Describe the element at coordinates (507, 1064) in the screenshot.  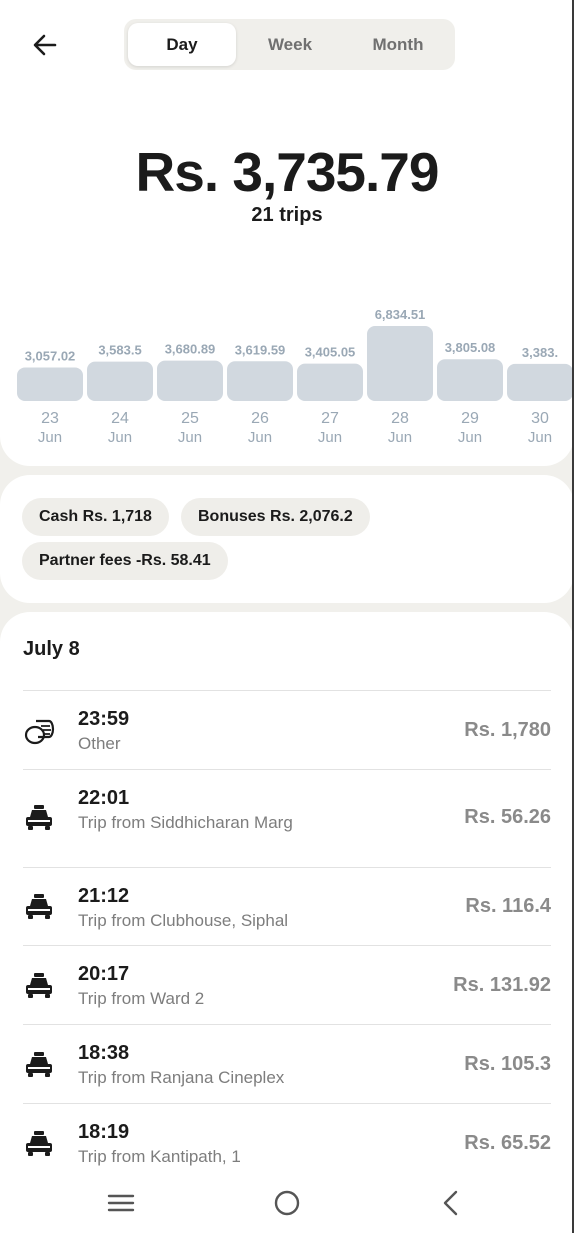
I see `transaction-amount: Rs. 105.3` at that location.